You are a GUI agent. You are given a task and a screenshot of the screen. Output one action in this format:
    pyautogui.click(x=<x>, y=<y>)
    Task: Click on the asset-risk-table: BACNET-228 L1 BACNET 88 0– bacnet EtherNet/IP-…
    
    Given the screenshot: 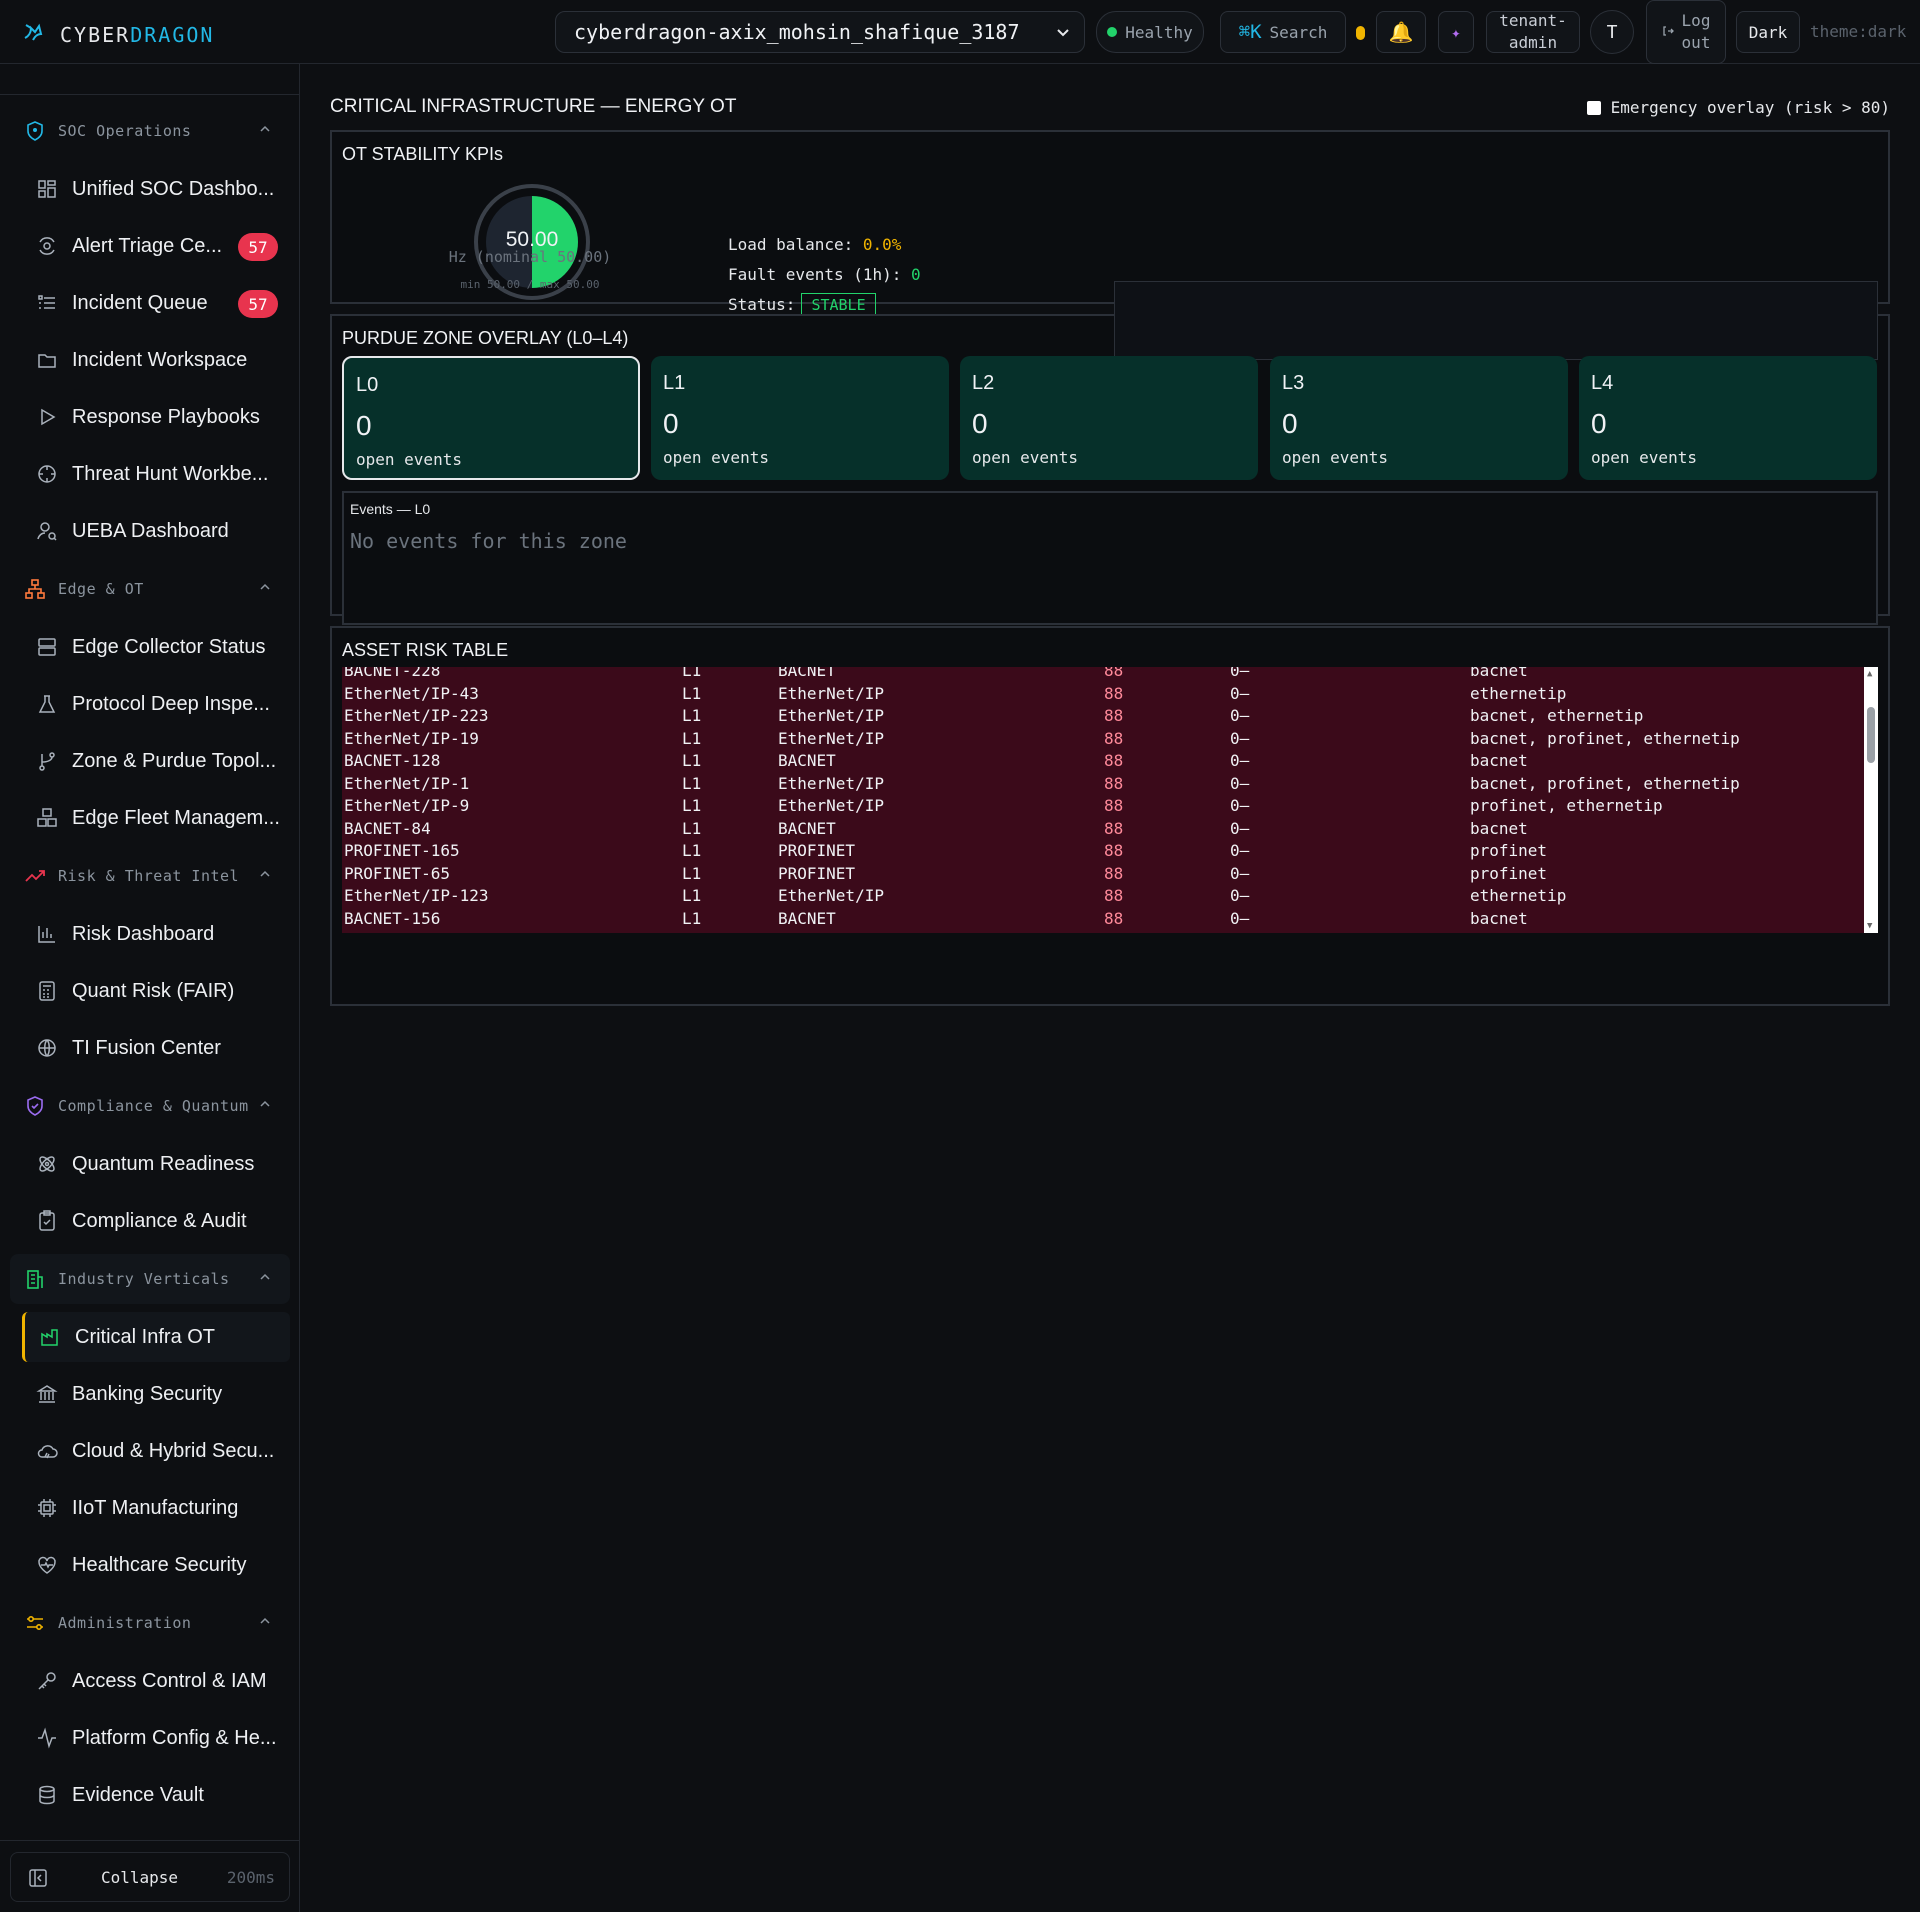 What is the action you would take?
    pyautogui.click(x=1110, y=800)
    